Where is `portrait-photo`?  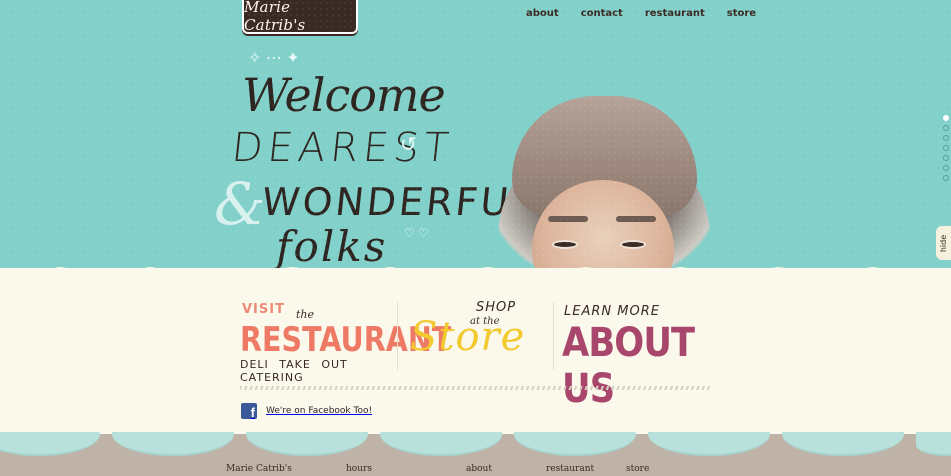
portrait-photo is located at coordinates (601, 187).